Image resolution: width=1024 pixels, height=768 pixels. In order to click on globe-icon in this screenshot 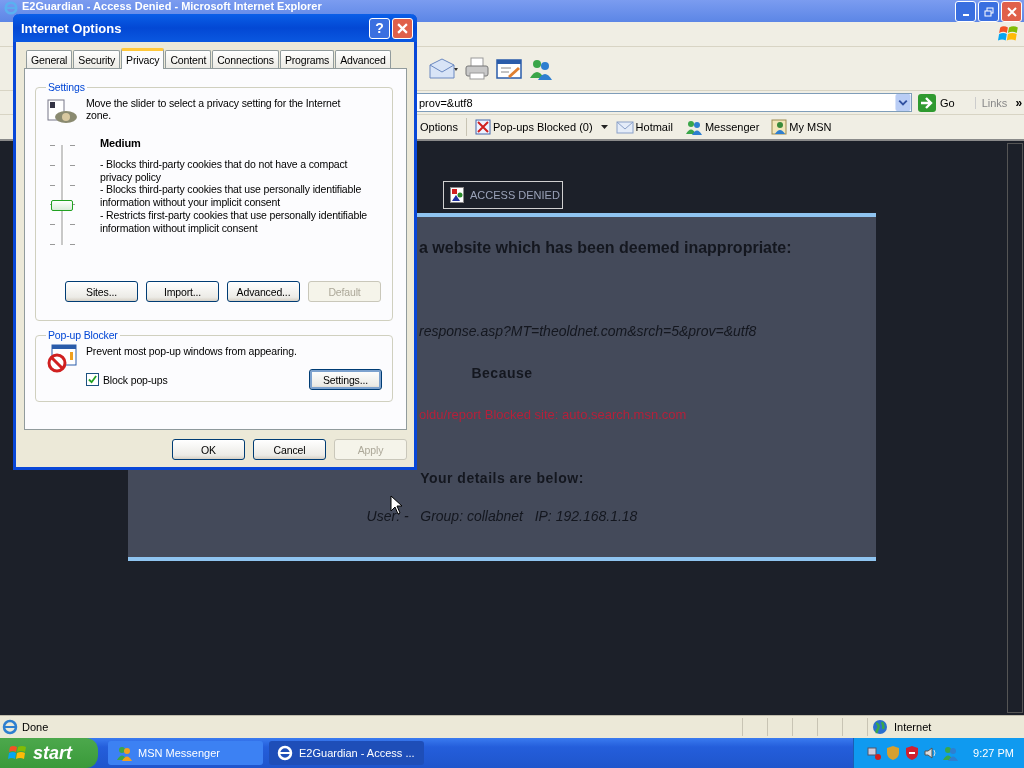, I will do `click(880, 727)`.